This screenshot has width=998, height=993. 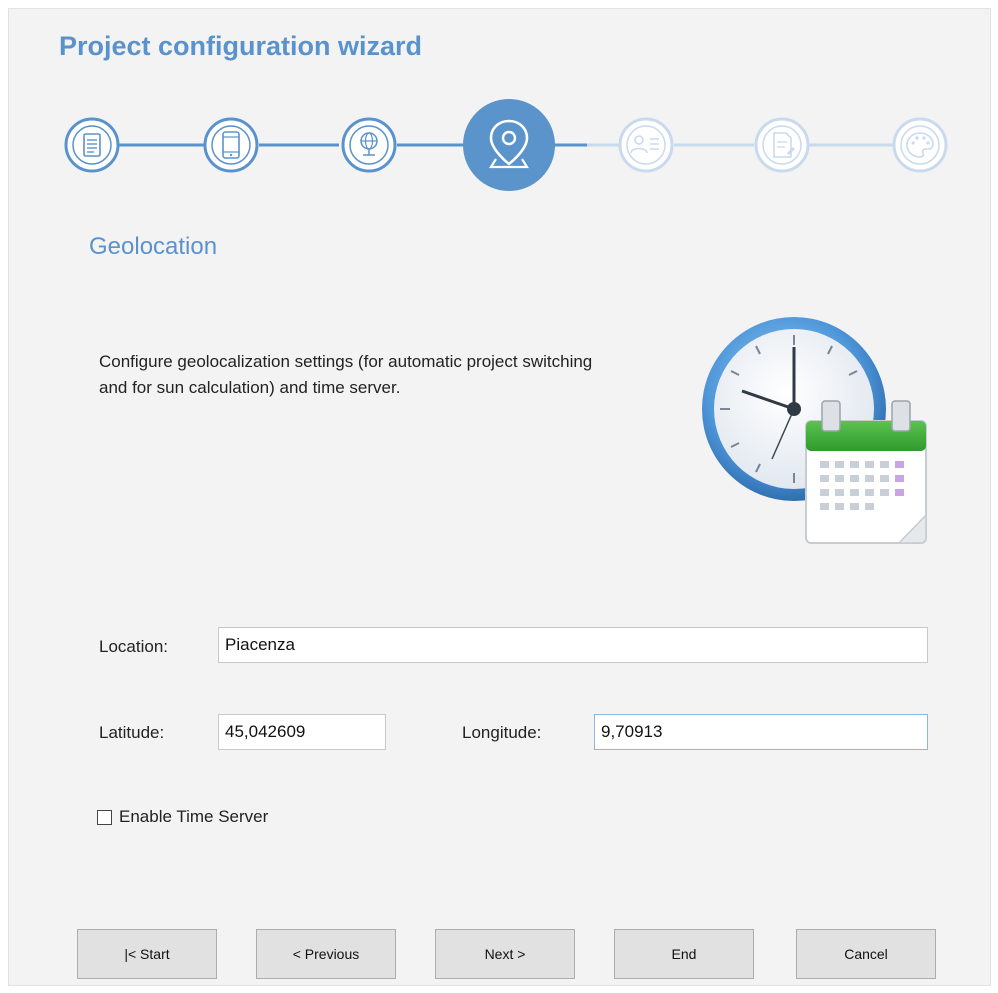 What do you see at coordinates (814, 429) in the screenshot?
I see `clock-calendar-icon` at bounding box center [814, 429].